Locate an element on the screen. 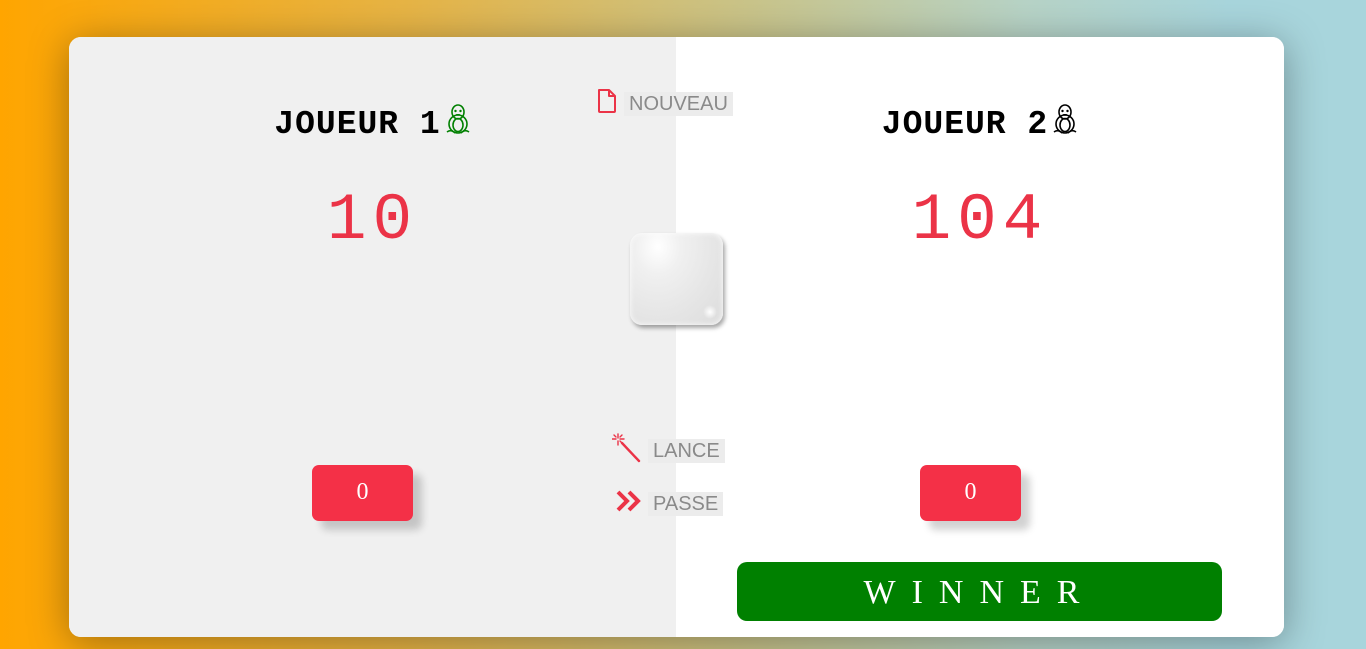 This screenshot has width=1366, height=649. player-2-score: 104 is located at coordinates (980, 220).